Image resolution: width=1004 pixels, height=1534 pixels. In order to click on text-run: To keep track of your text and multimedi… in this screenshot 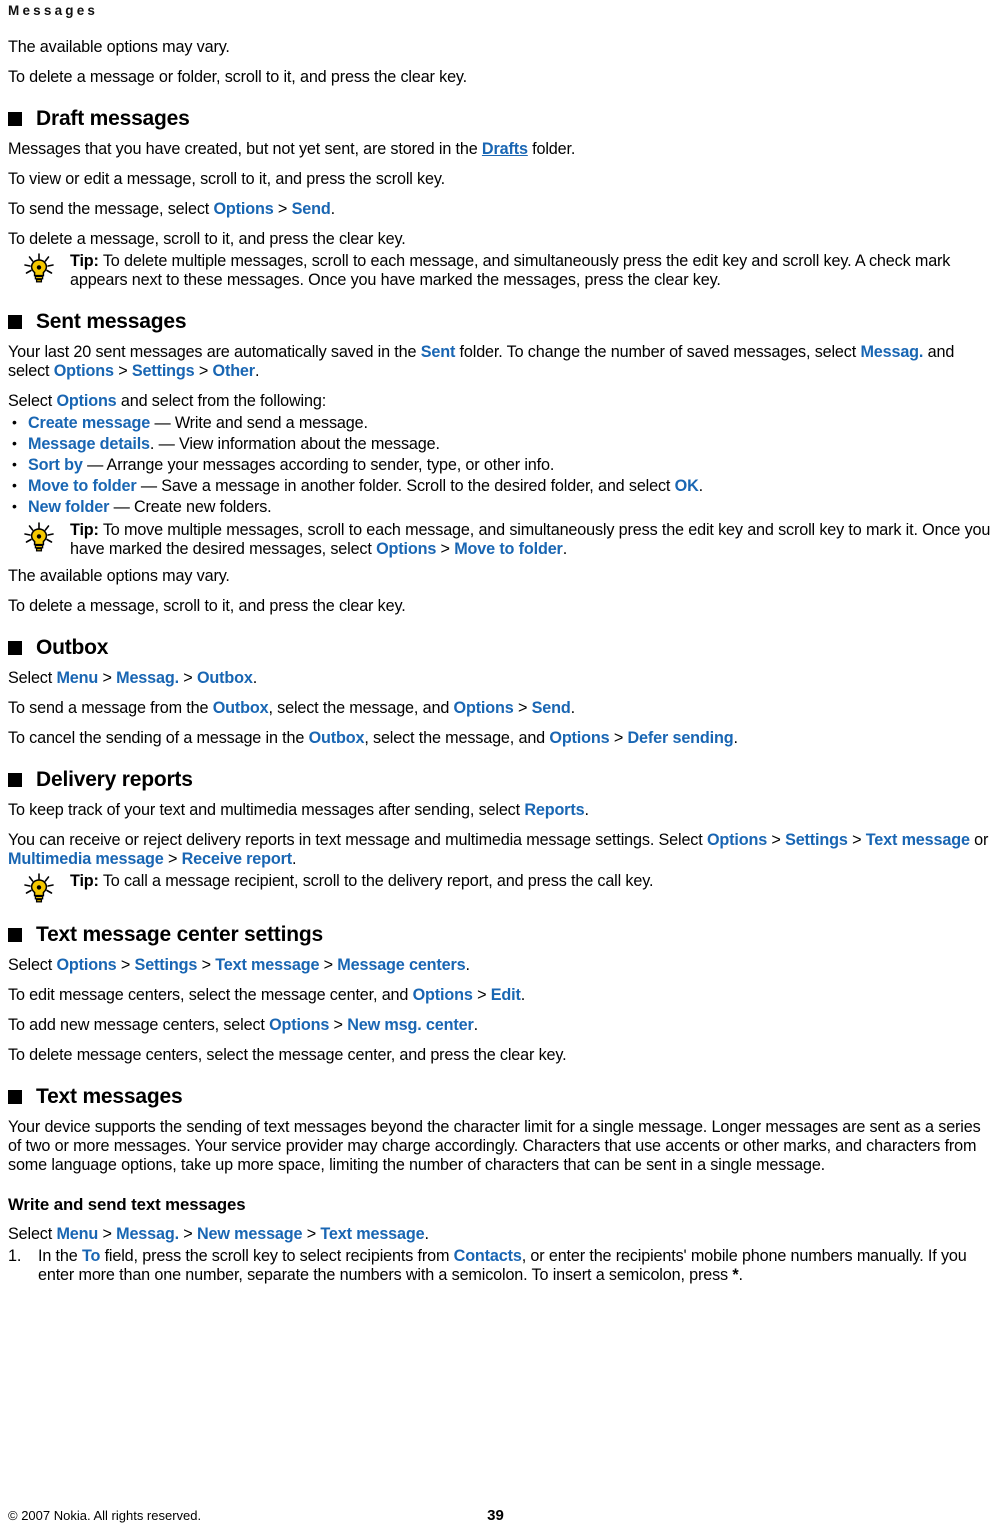, I will do `click(266, 810)`.